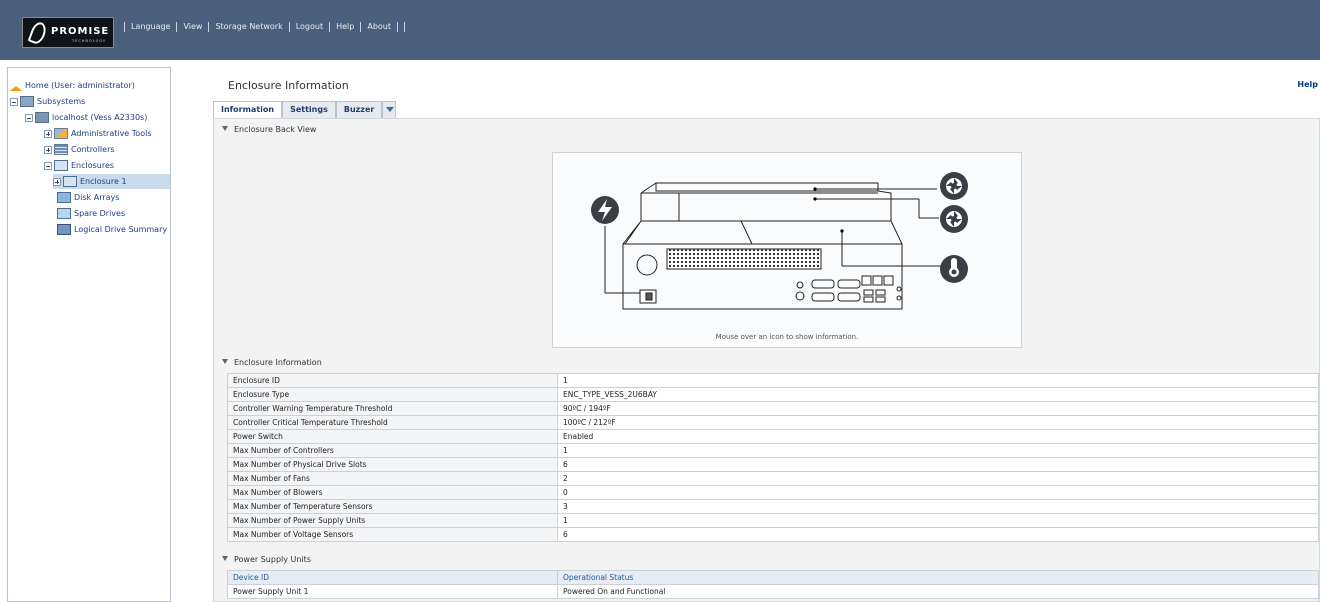  What do you see at coordinates (938, 408) in the screenshot?
I see `table-cell: 90ºC / 194ºF` at bounding box center [938, 408].